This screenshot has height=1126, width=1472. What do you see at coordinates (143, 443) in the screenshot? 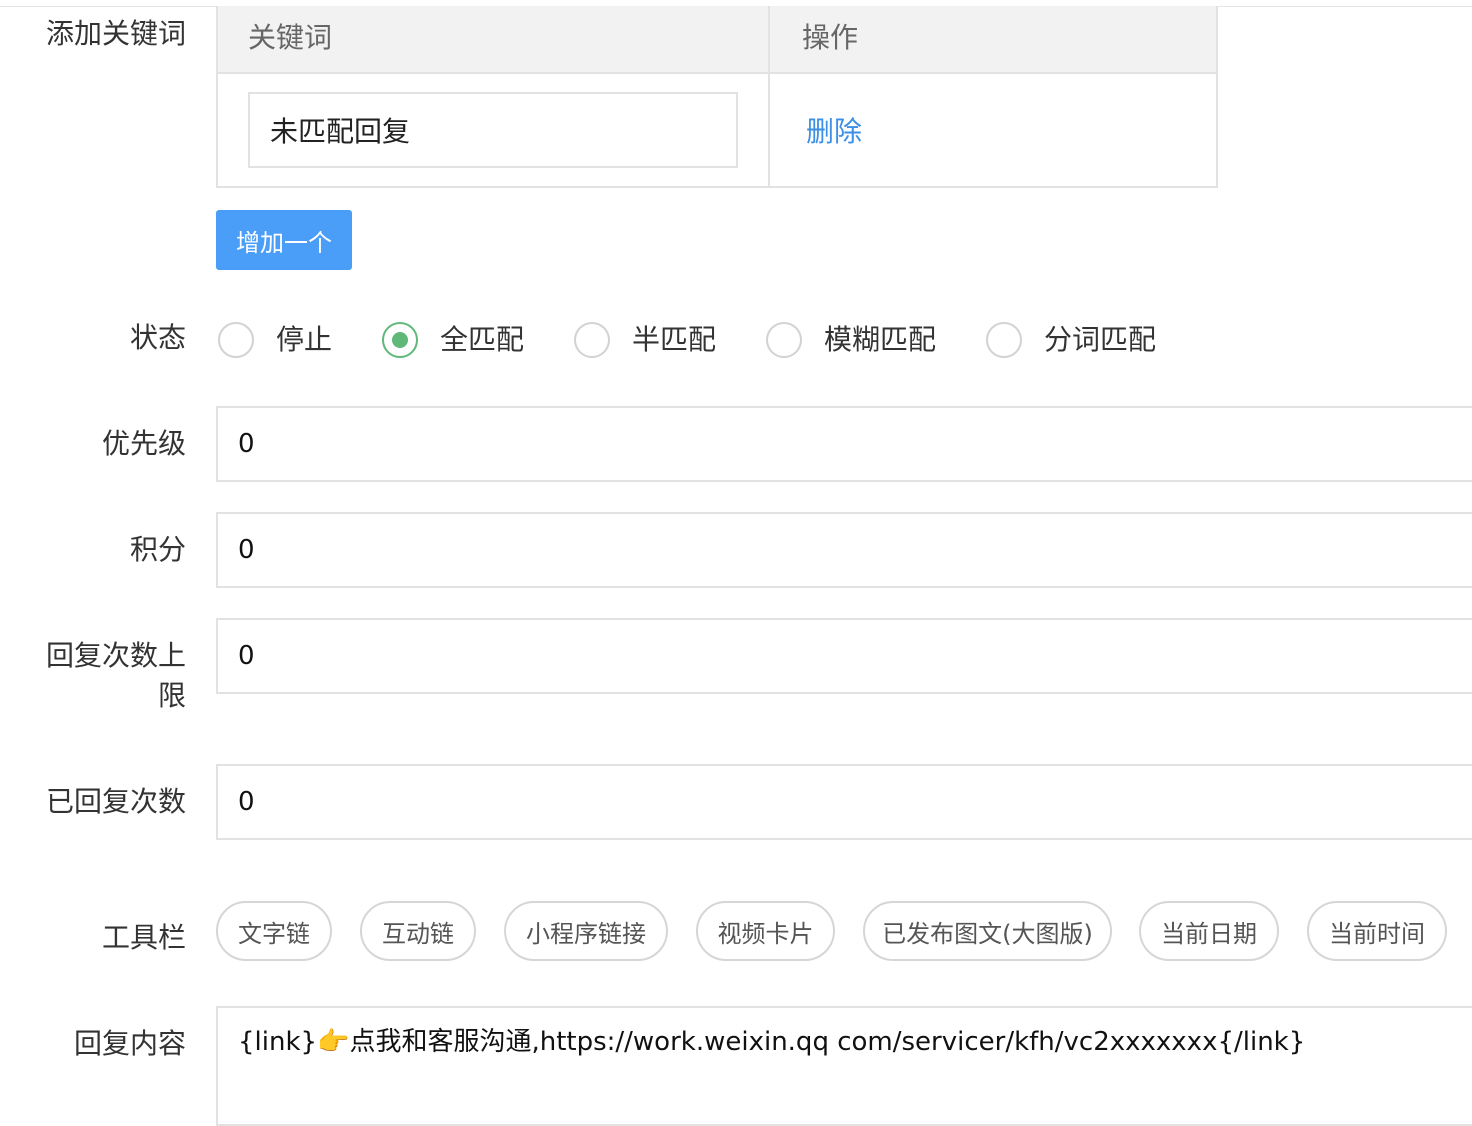
I see `priority-label: 优先级` at bounding box center [143, 443].